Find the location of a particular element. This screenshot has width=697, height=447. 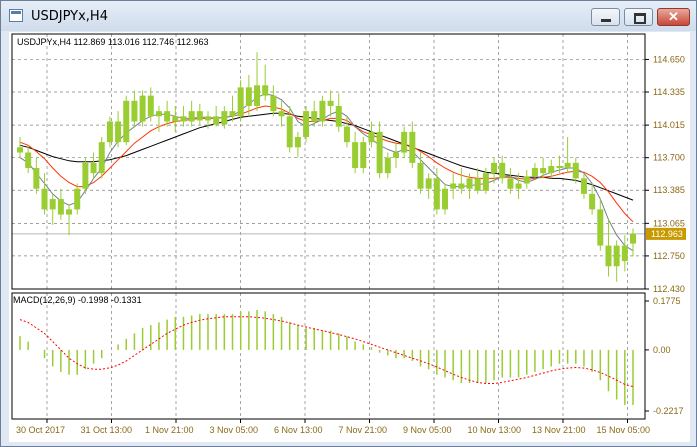

maximize-button is located at coordinates (638, 17).